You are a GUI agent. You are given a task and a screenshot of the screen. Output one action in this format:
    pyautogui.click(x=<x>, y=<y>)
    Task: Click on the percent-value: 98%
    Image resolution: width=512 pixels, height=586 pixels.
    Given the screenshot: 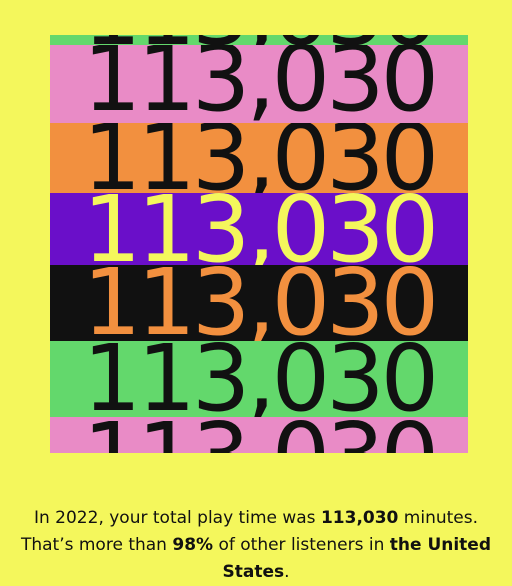 What is the action you would take?
    pyautogui.click(x=193, y=545)
    